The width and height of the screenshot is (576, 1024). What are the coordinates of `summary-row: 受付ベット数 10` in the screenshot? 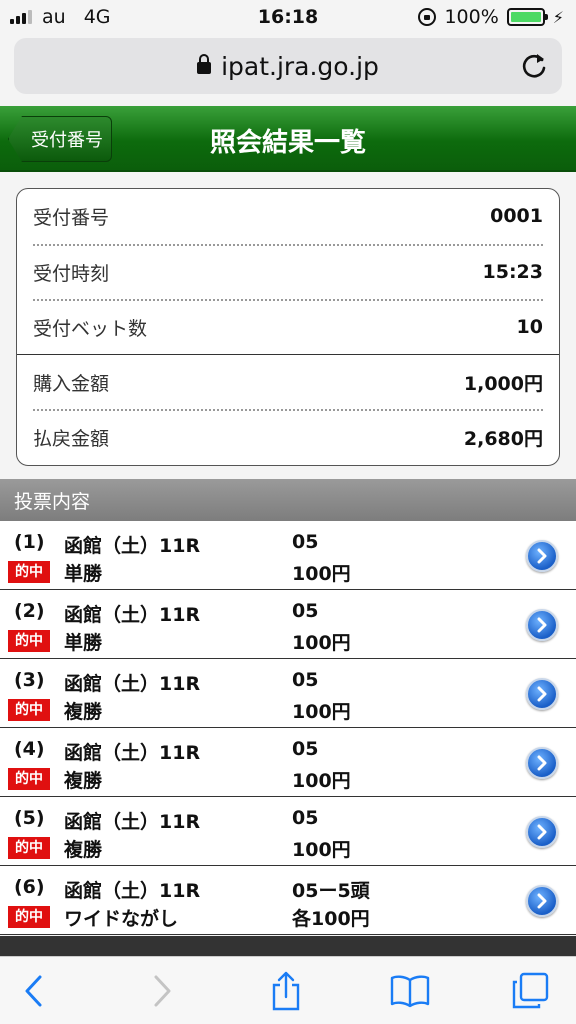 It's located at (288, 327).